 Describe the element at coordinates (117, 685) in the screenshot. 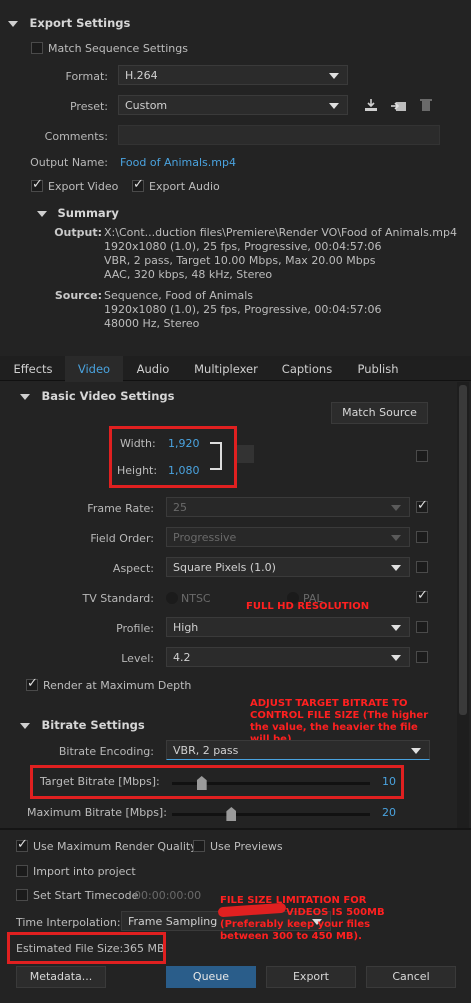

I see `render-max-depth-label: Render at Maximum Depth` at that location.